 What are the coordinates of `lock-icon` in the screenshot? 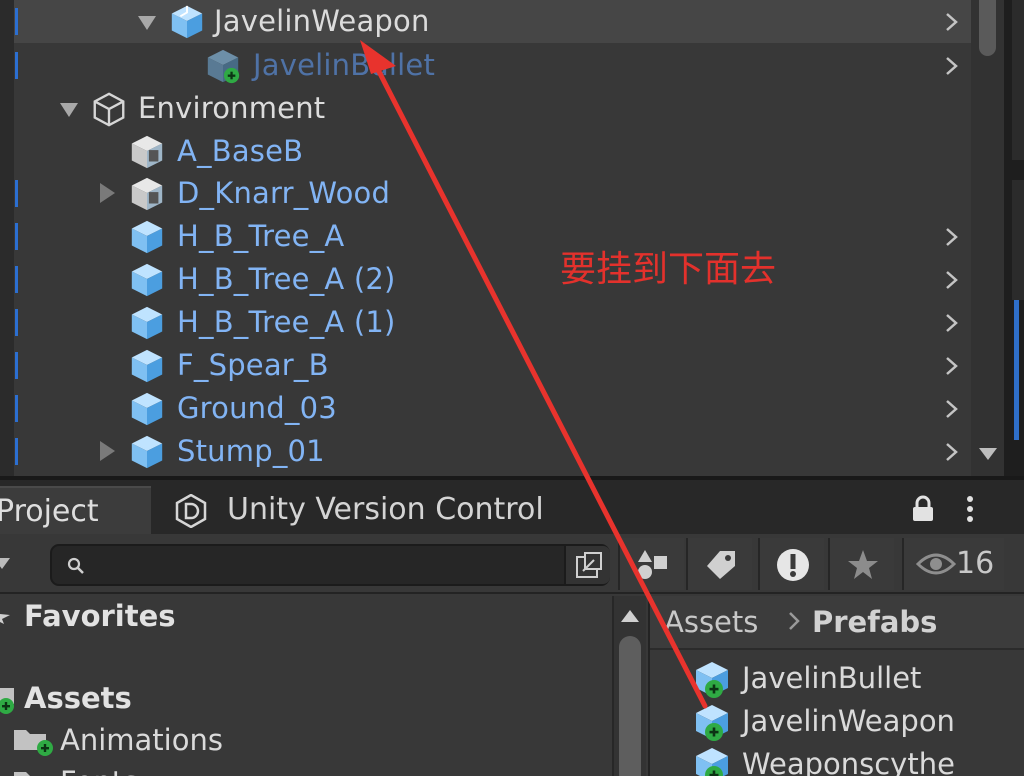 It's located at (923, 509).